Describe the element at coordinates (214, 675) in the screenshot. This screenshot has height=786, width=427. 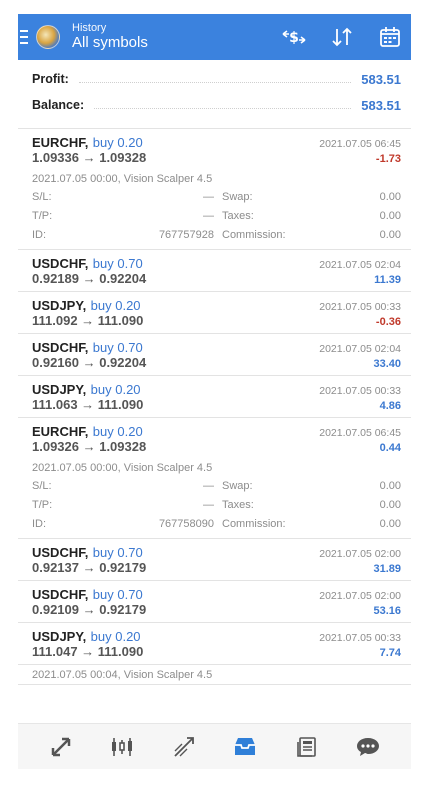
I see `partial-comment: 2021.07.05 00:04, Vision Scalper 4.5` at that location.